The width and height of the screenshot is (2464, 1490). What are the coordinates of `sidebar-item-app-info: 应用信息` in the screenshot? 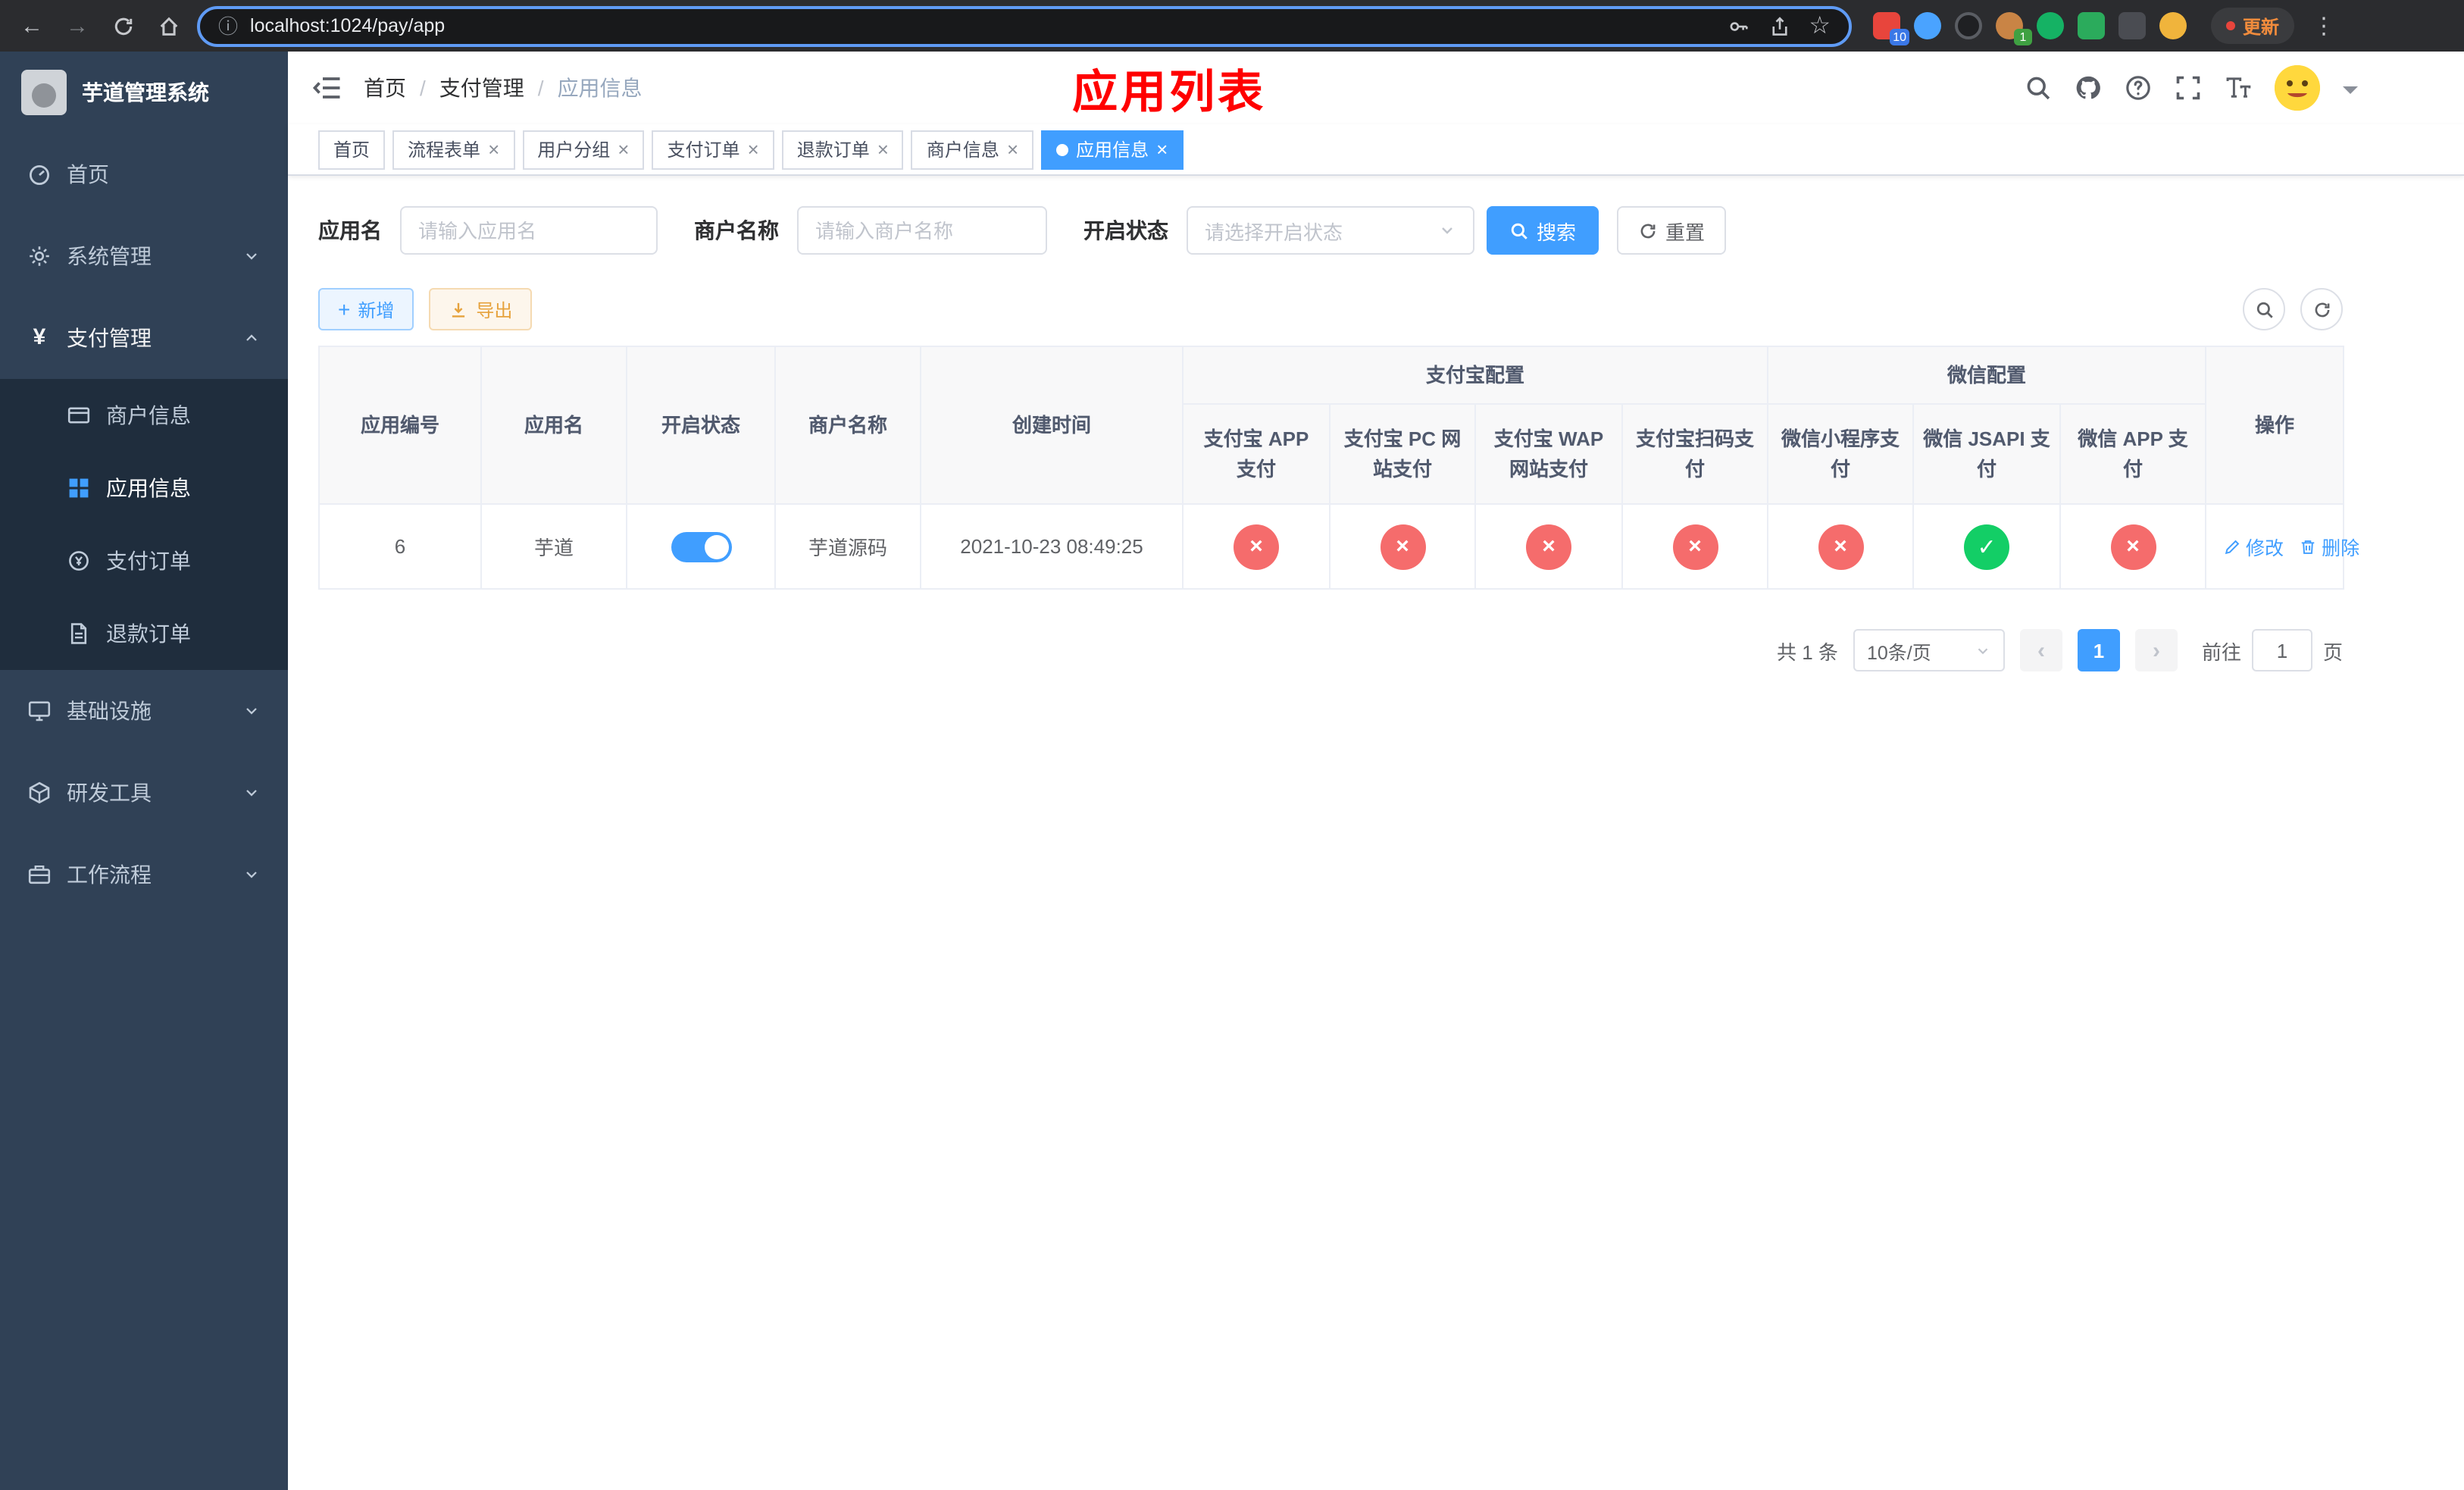 It's located at (144, 488).